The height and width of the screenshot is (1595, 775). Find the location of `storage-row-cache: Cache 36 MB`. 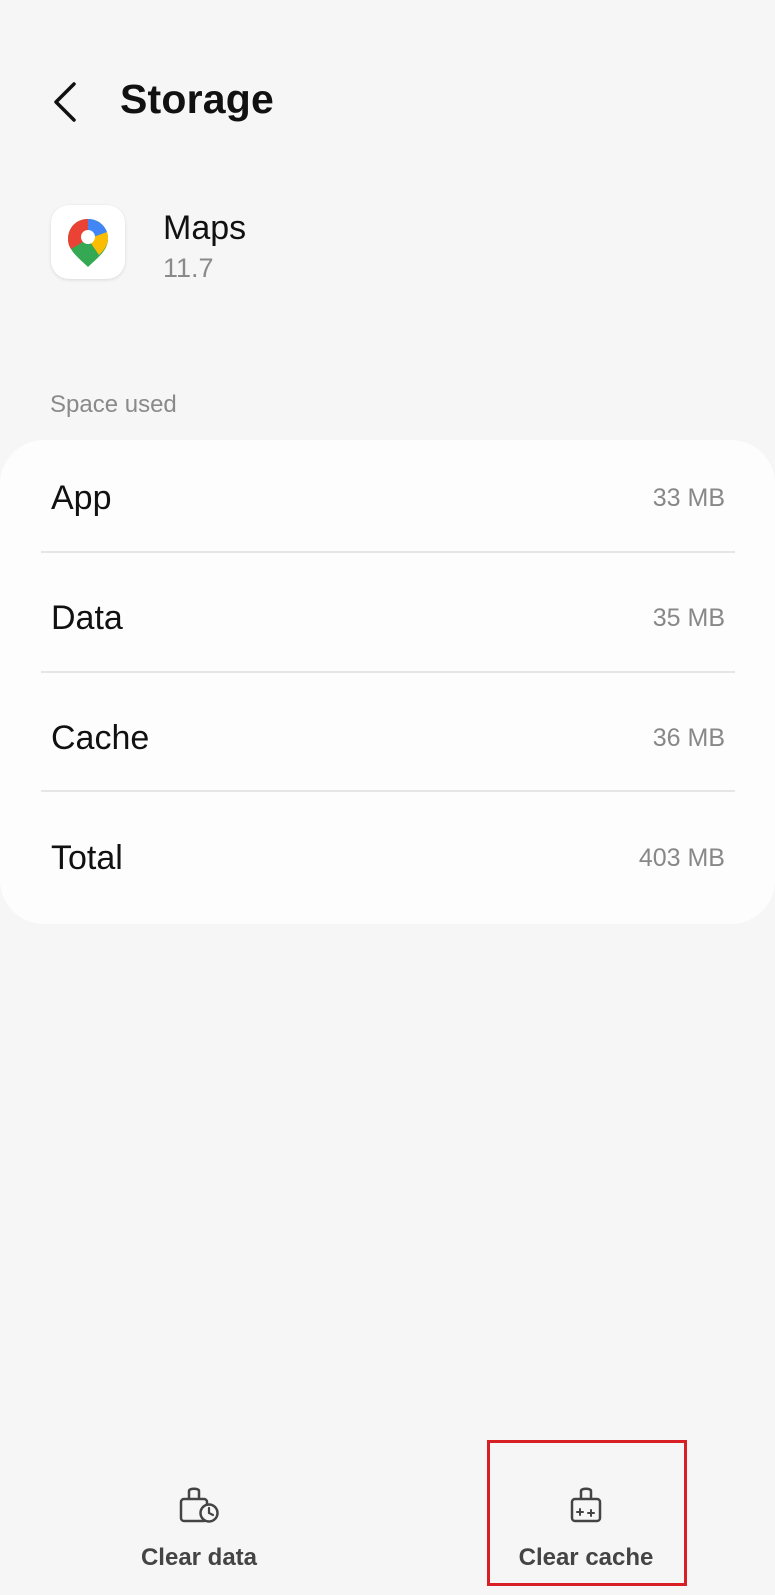

storage-row-cache: Cache 36 MB is located at coordinates (387, 740).